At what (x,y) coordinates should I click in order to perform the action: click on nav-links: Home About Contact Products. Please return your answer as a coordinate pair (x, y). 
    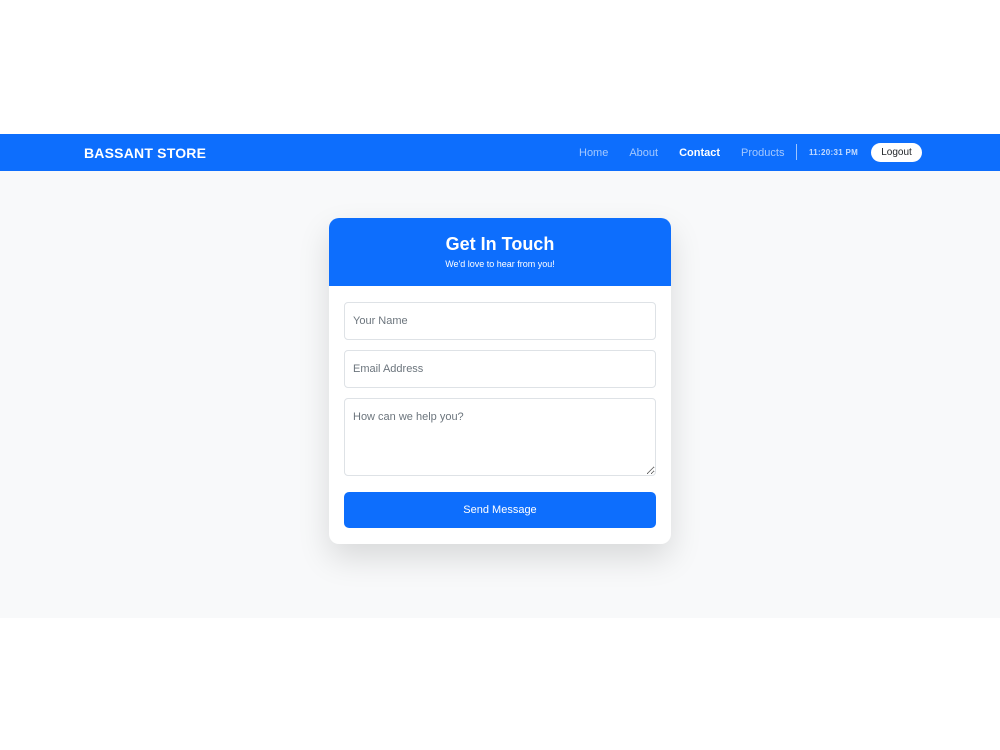
    Looking at the image, I should click on (692, 152).